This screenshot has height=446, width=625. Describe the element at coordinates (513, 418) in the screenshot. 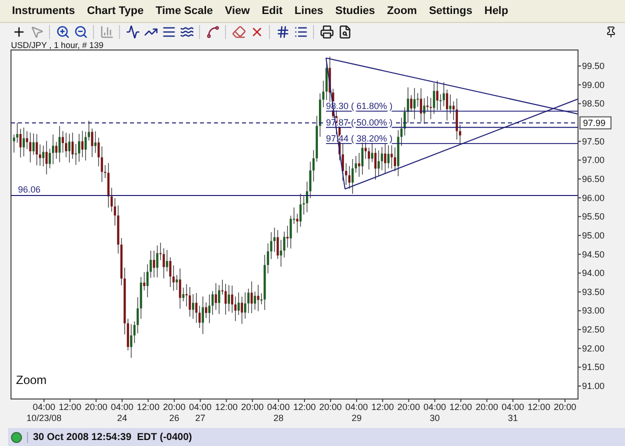

I see `x-axis-date: 31` at that location.